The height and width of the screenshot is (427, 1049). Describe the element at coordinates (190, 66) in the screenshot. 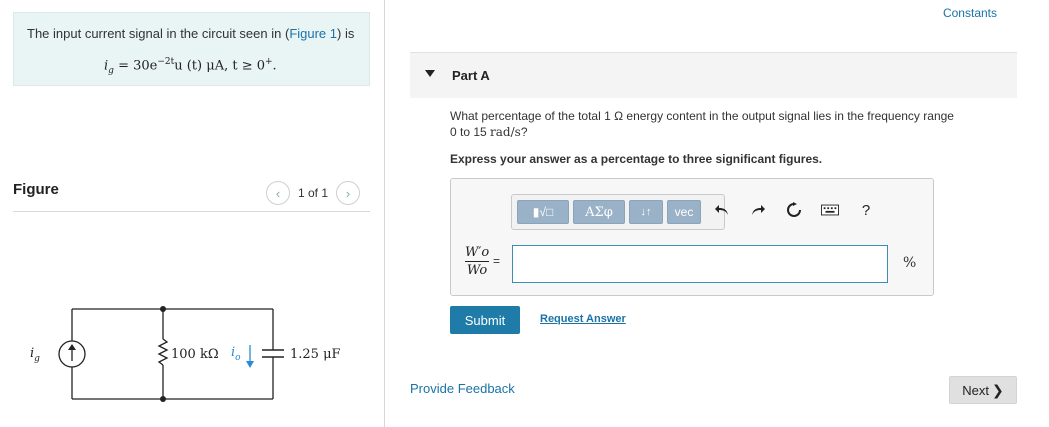

I see `input-equation: ig = 30e−2tu (t) μA, t ≥ 0+.` at that location.